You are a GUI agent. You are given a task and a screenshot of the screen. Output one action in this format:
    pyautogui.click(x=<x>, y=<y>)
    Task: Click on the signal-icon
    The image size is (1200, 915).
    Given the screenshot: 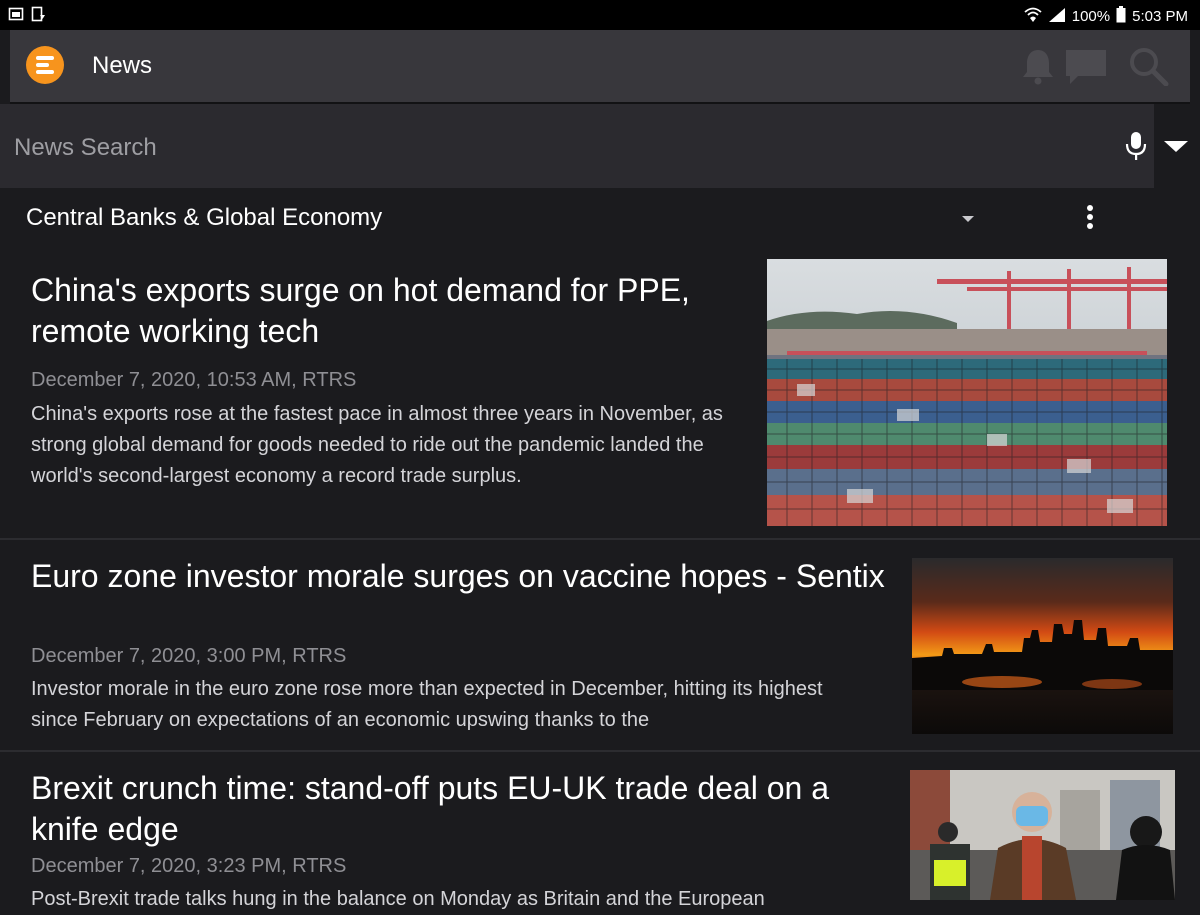 What is the action you would take?
    pyautogui.click(x=1057, y=17)
    